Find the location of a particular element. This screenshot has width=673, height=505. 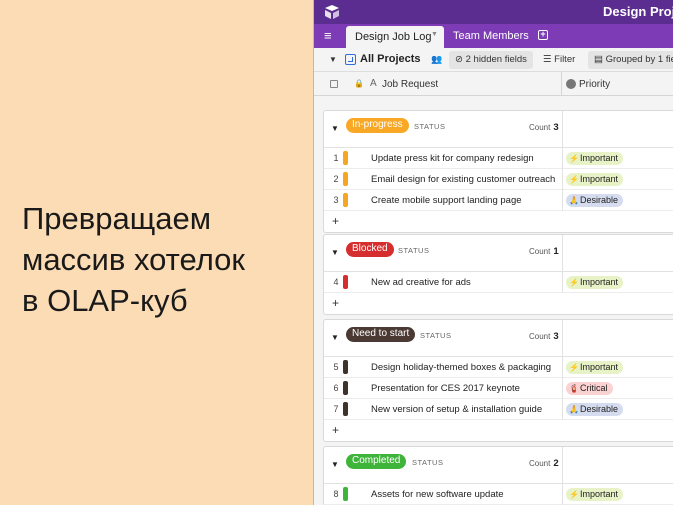

slide-heading-line-1: Превращаем is located at coordinates (117, 218).